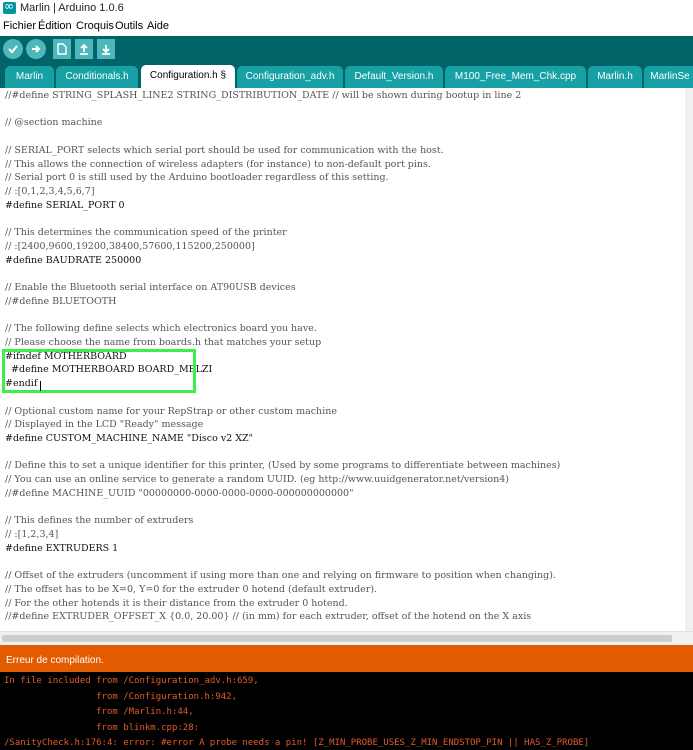  I want to click on upload-icon, so click(36, 49).